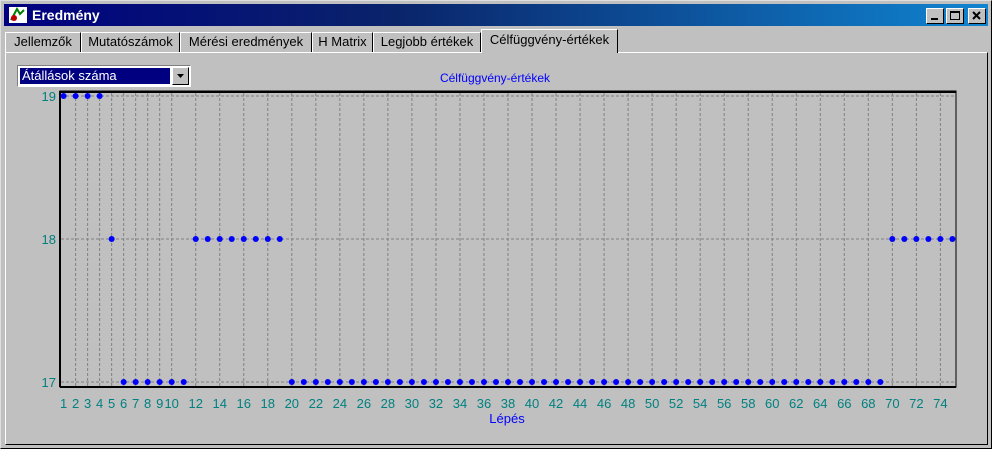 The image size is (992, 449). Describe the element at coordinates (916, 403) in the screenshot. I see `x-tick-label: 72` at that location.